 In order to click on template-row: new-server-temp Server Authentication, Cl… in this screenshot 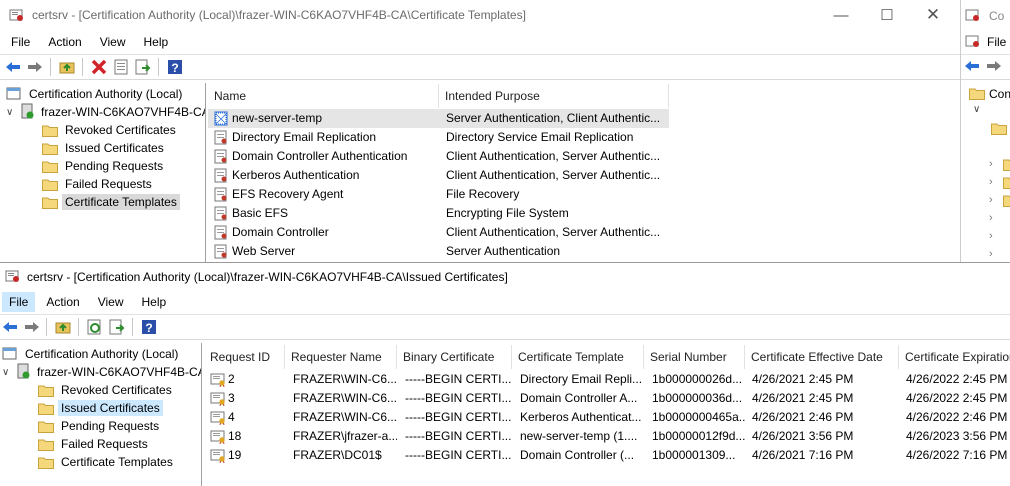, I will do `click(438, 118)`.